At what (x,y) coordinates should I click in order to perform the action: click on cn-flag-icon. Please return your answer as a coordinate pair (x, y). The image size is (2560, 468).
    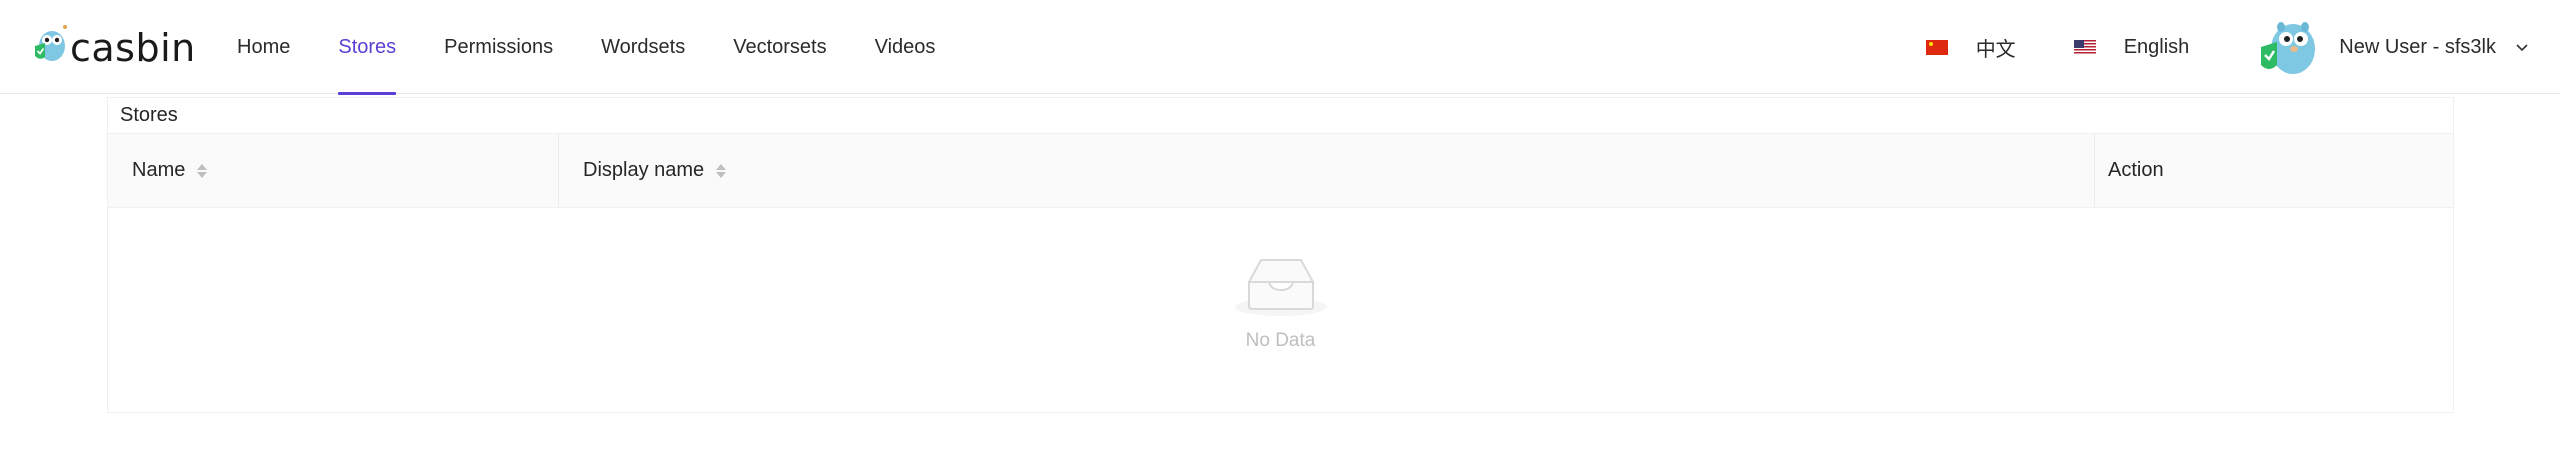
    Looking at the image, I should click on (1936, 47).